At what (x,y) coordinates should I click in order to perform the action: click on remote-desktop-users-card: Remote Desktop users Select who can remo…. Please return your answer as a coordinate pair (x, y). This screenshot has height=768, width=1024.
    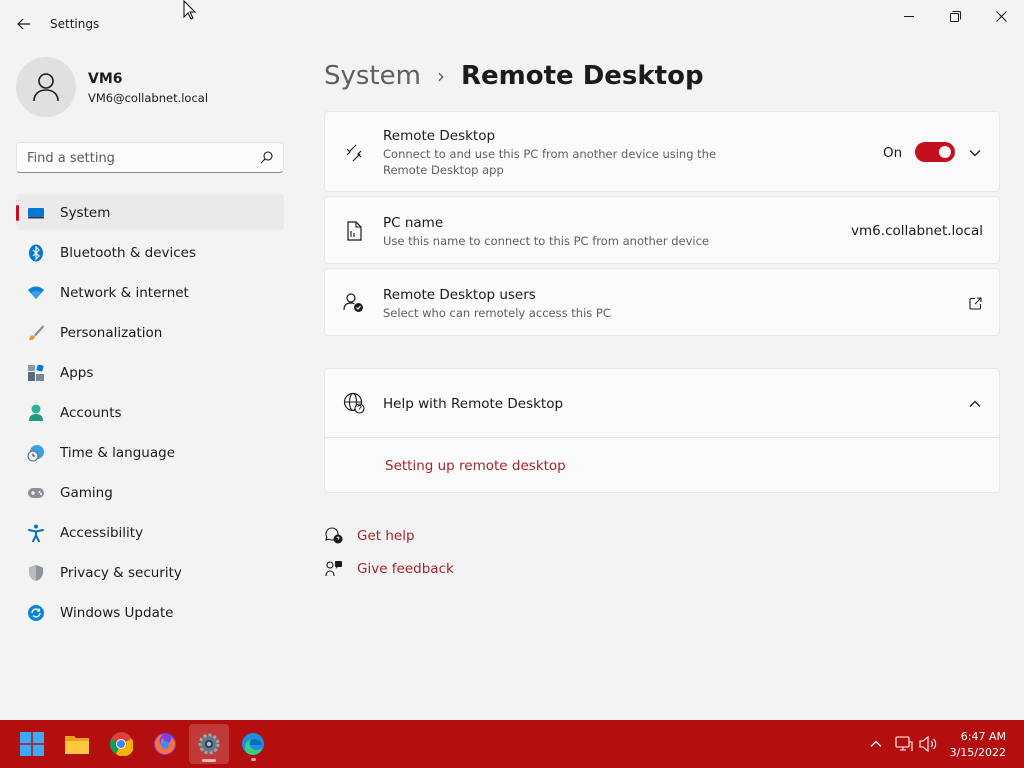
    Looking at the image, I should click on (662, 302).